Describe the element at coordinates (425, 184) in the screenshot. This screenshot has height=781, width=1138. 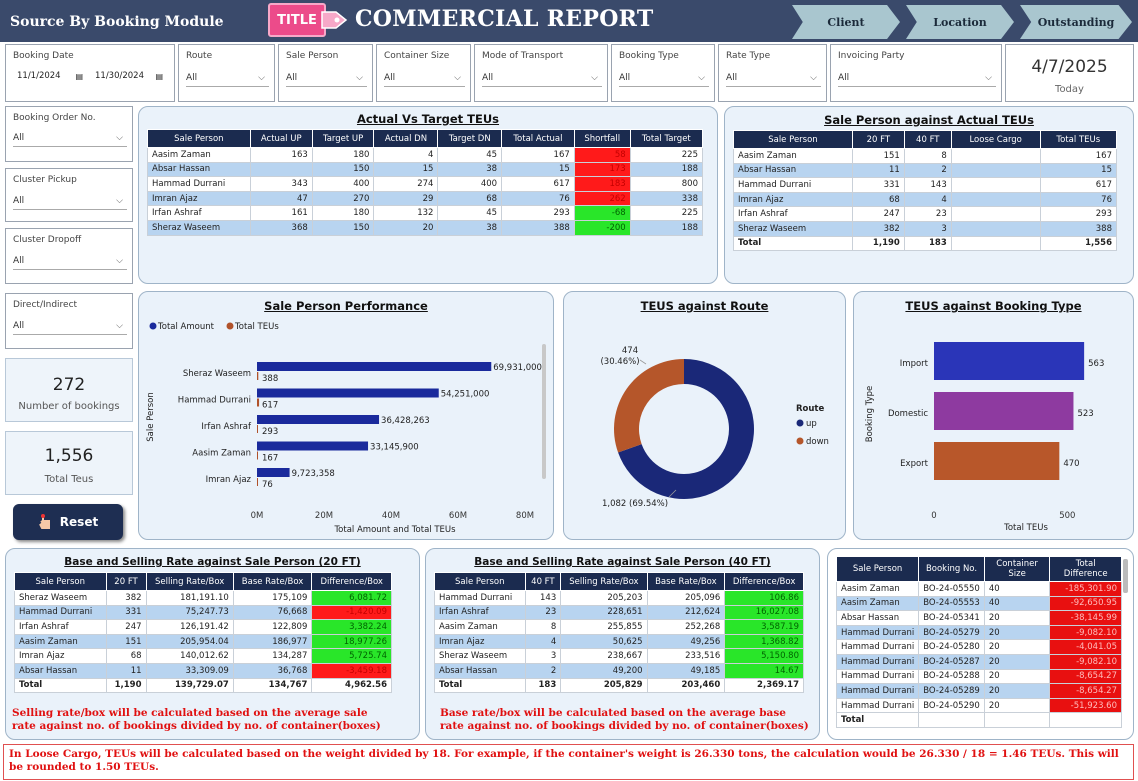
I see `table-row: Hammad Durrani 343 400 274 400 617 183 800` at that location.